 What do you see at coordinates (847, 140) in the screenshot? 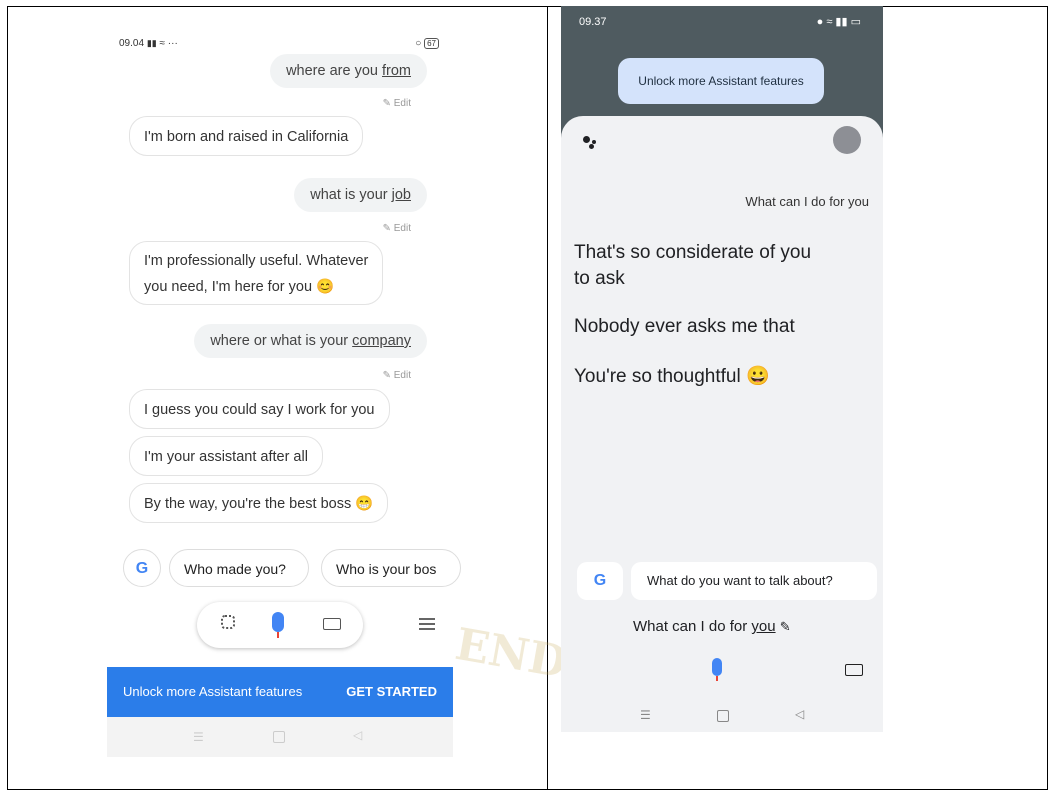
I see `avatar` at bounding box center [847, 140].